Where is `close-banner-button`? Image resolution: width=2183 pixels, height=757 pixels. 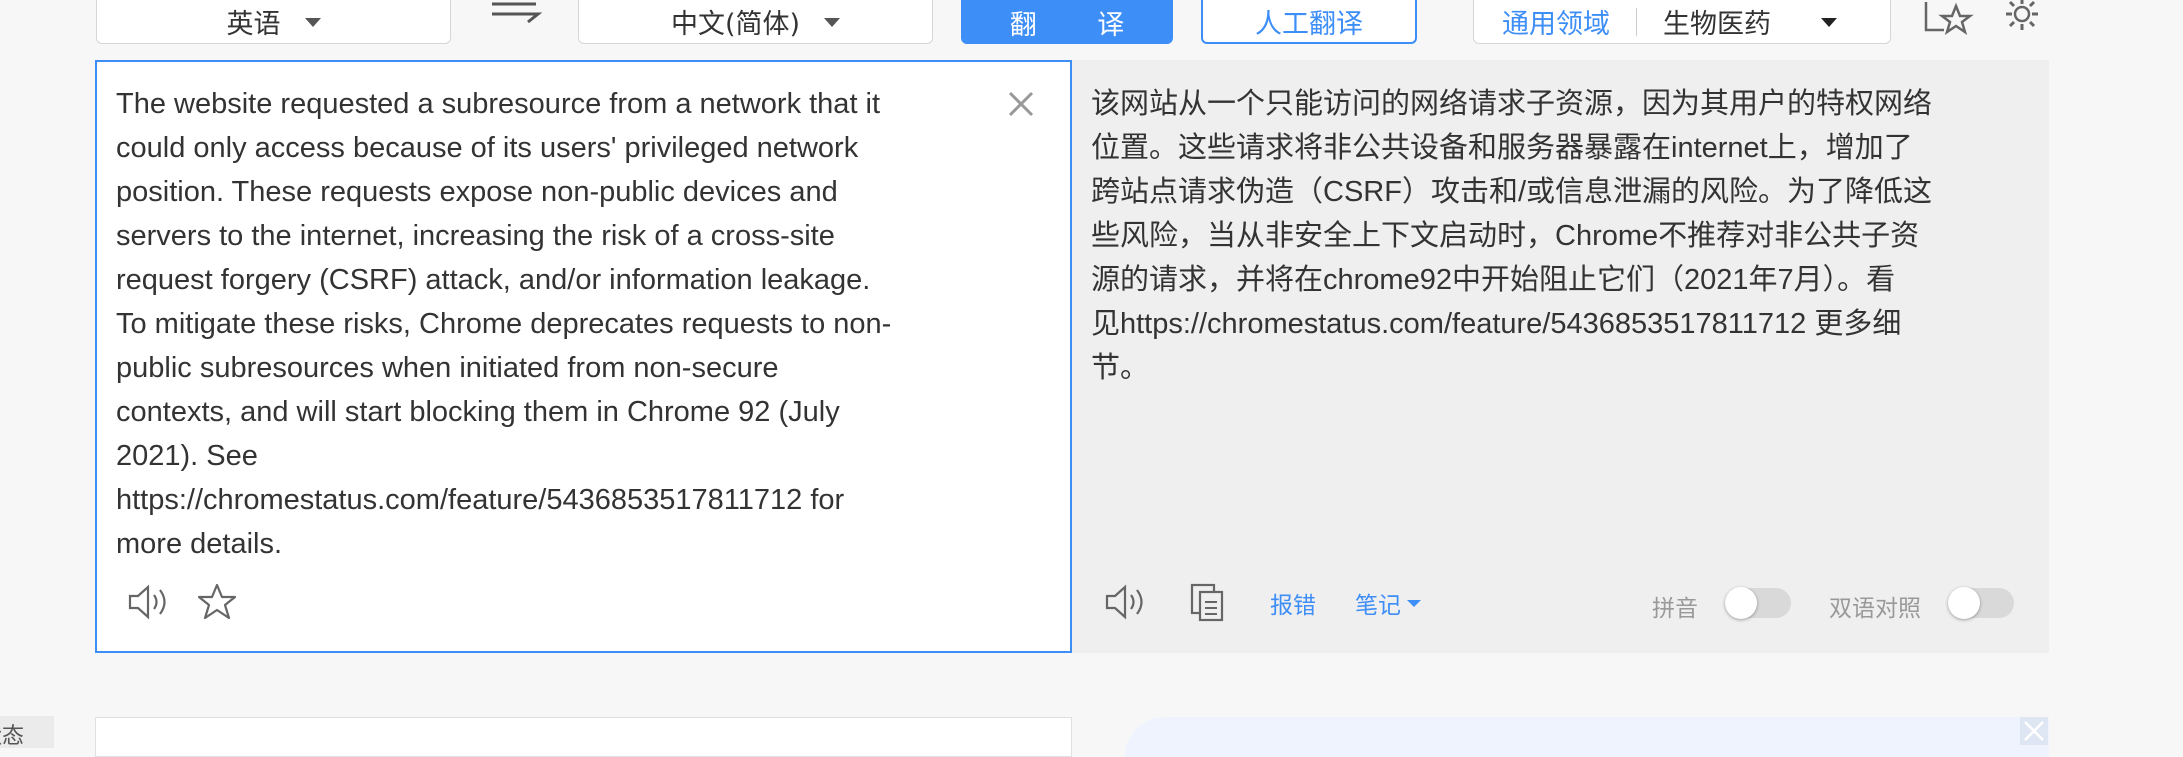 close-banner-button is located at coordinates (2034, 731).